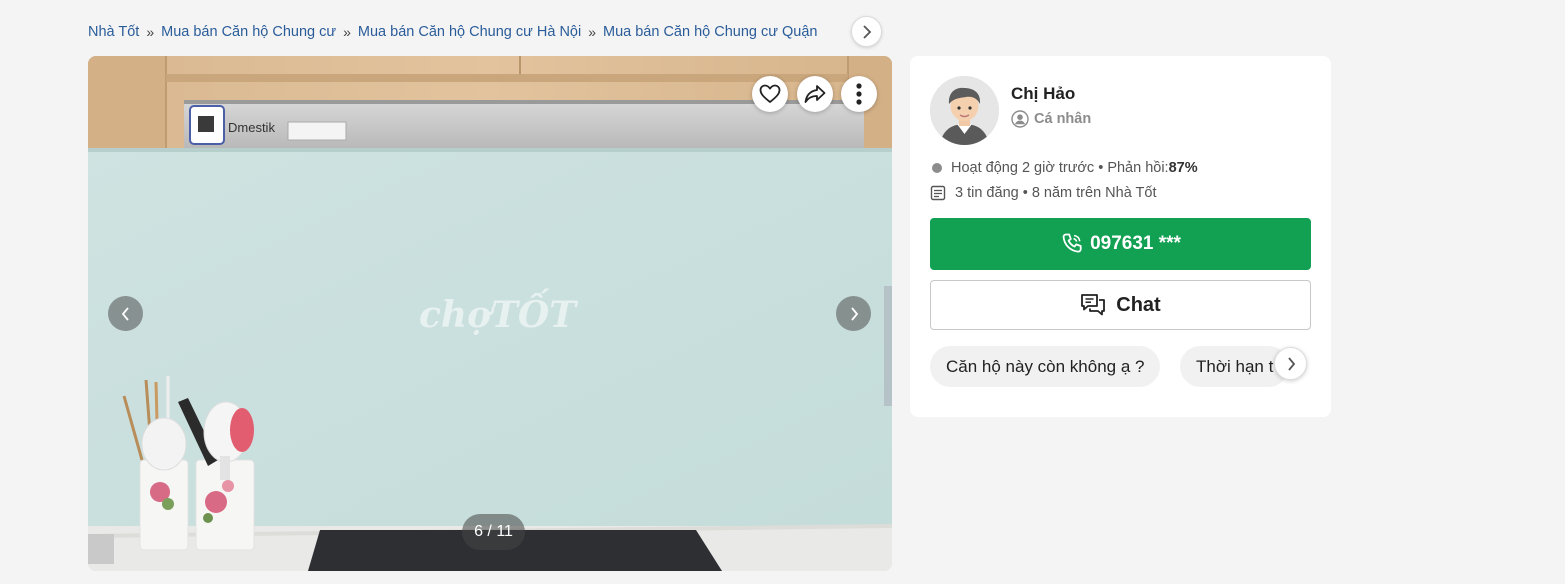 The image size is (1565, 584). What do you see at coordinates (1235, 366) in the screenshot?
I see `quick-message-chip: Thời hạn t` at bounding box center [1235, 366].